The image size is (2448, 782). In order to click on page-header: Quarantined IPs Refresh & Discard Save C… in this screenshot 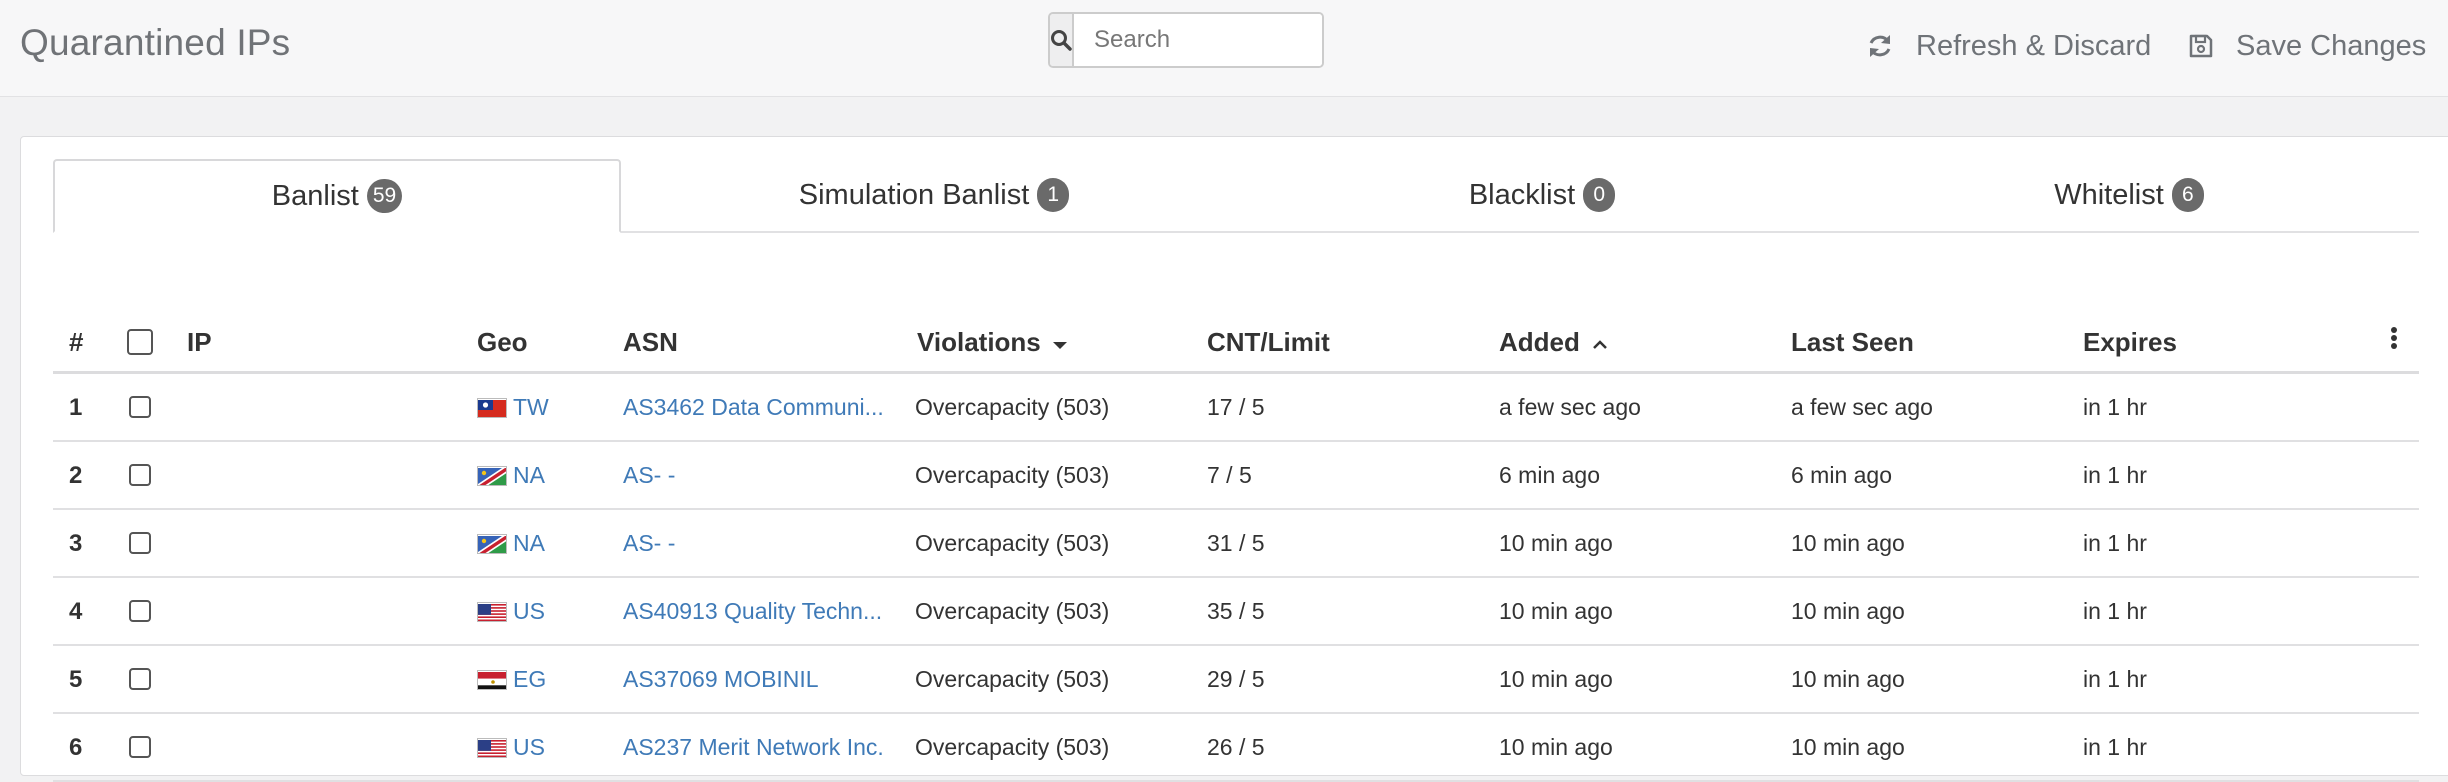, I will do `click(1224, 48)`.